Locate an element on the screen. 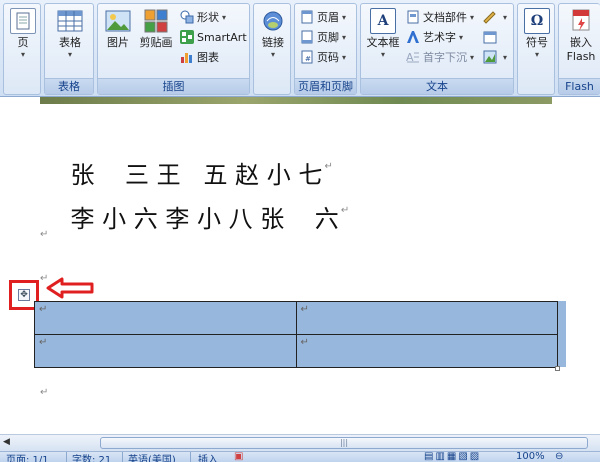 The width and height of the screenshot is (600, 462). header-footer-group: 页眉 ▾ 页脚 ▾ # 页码 ▾ 页眉和页脚 is located at coordinates (325, 49).